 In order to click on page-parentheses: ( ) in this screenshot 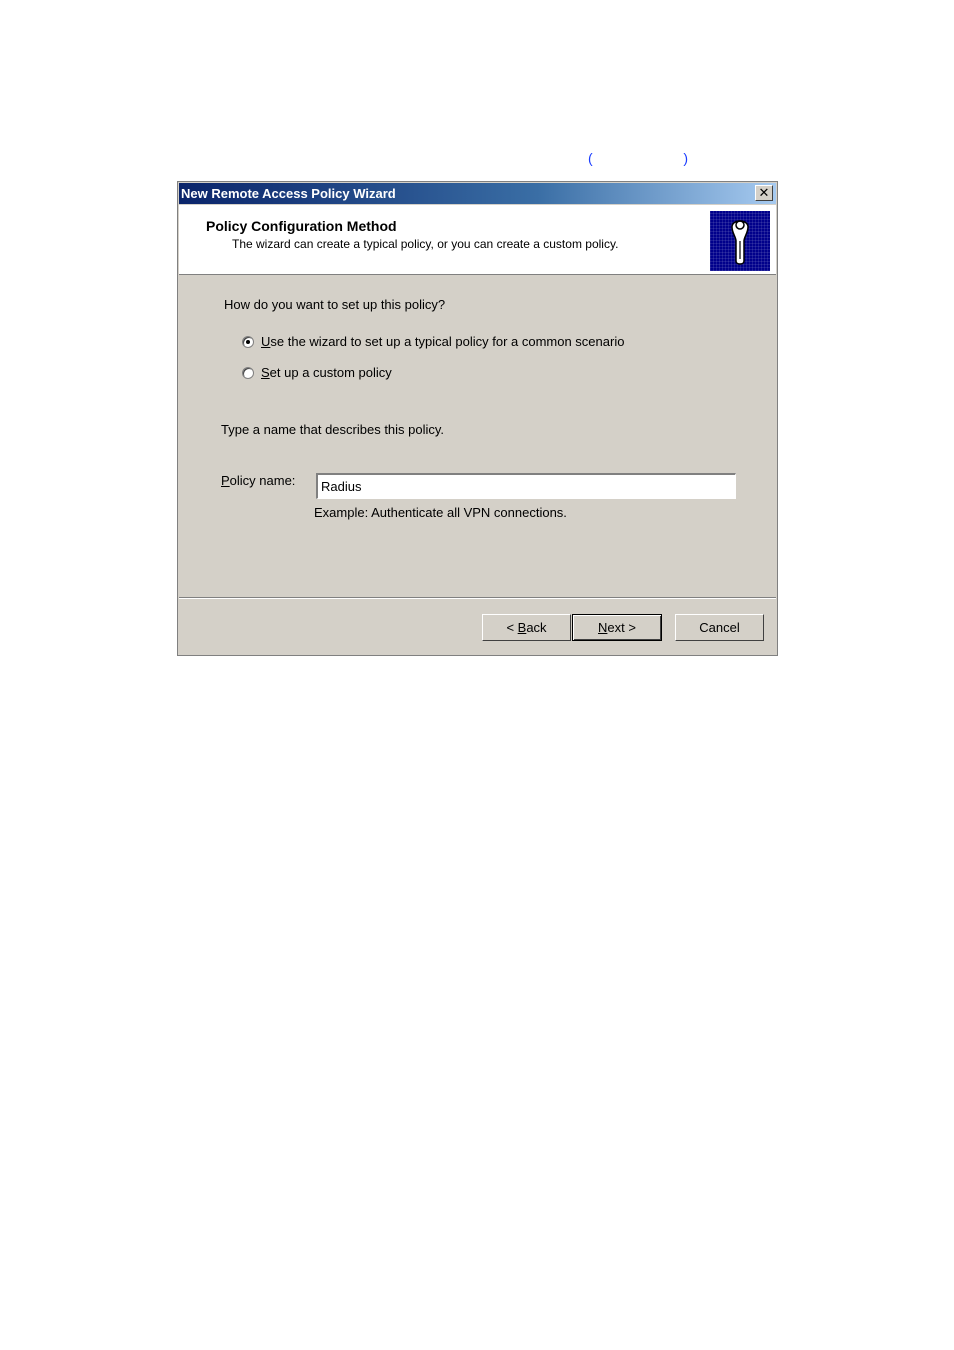, I will do `click(638, 160)`.